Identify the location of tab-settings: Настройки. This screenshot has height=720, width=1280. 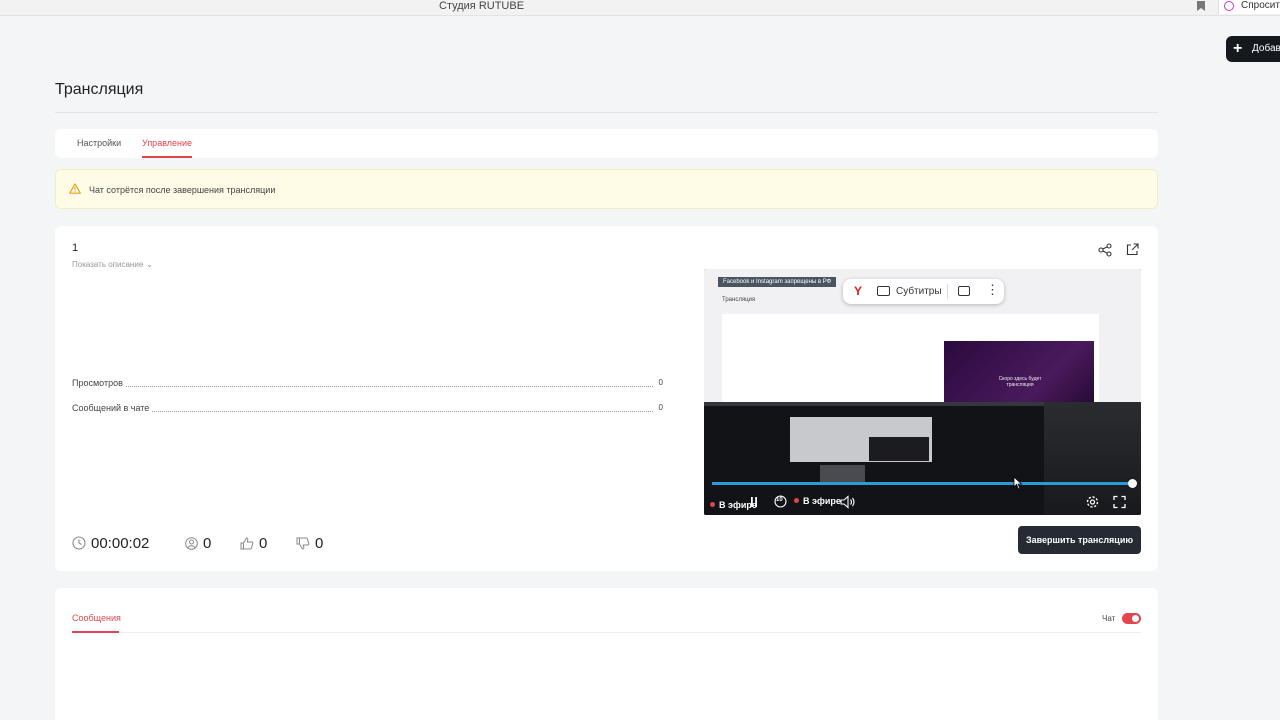
(99, 143).